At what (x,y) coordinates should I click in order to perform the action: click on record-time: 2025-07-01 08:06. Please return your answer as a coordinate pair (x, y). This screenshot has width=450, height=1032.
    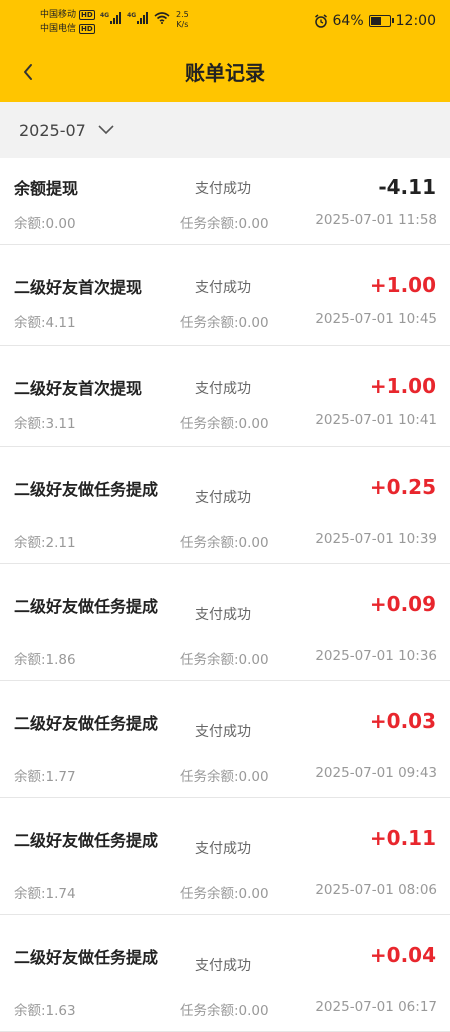
    Looking at the image, I should click on (376, 890).